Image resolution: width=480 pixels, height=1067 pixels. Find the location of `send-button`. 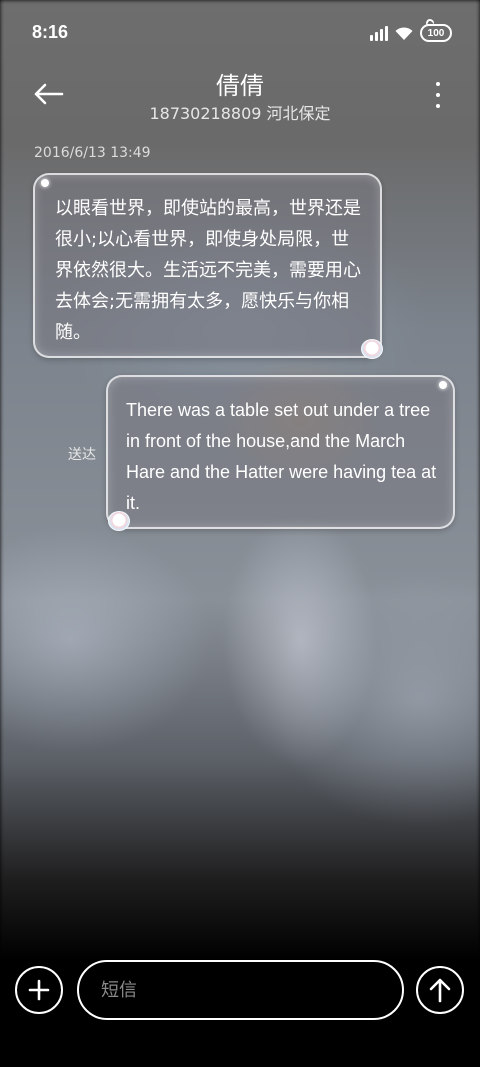

send-button is located at coordinates (440, 990).